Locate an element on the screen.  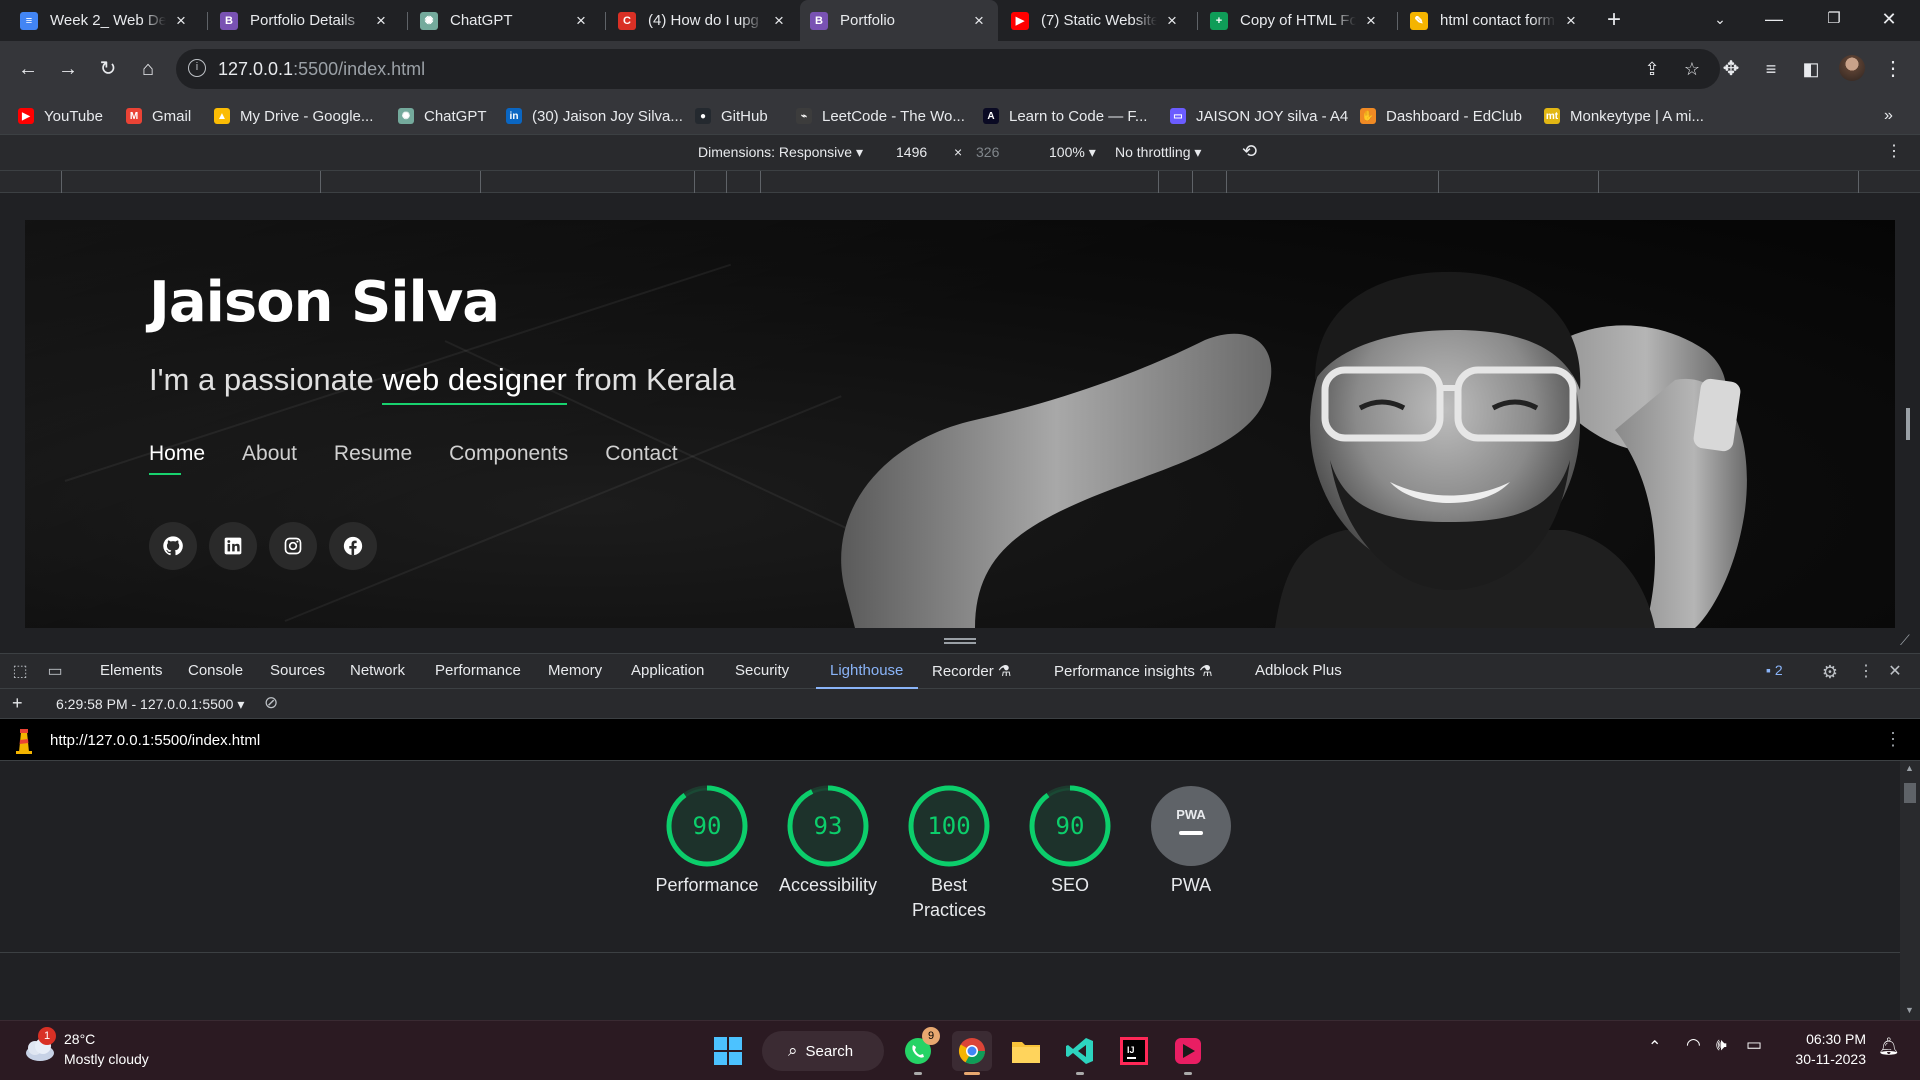
clear-reports-icon: ⊘ is located at coordinates (271, 703).